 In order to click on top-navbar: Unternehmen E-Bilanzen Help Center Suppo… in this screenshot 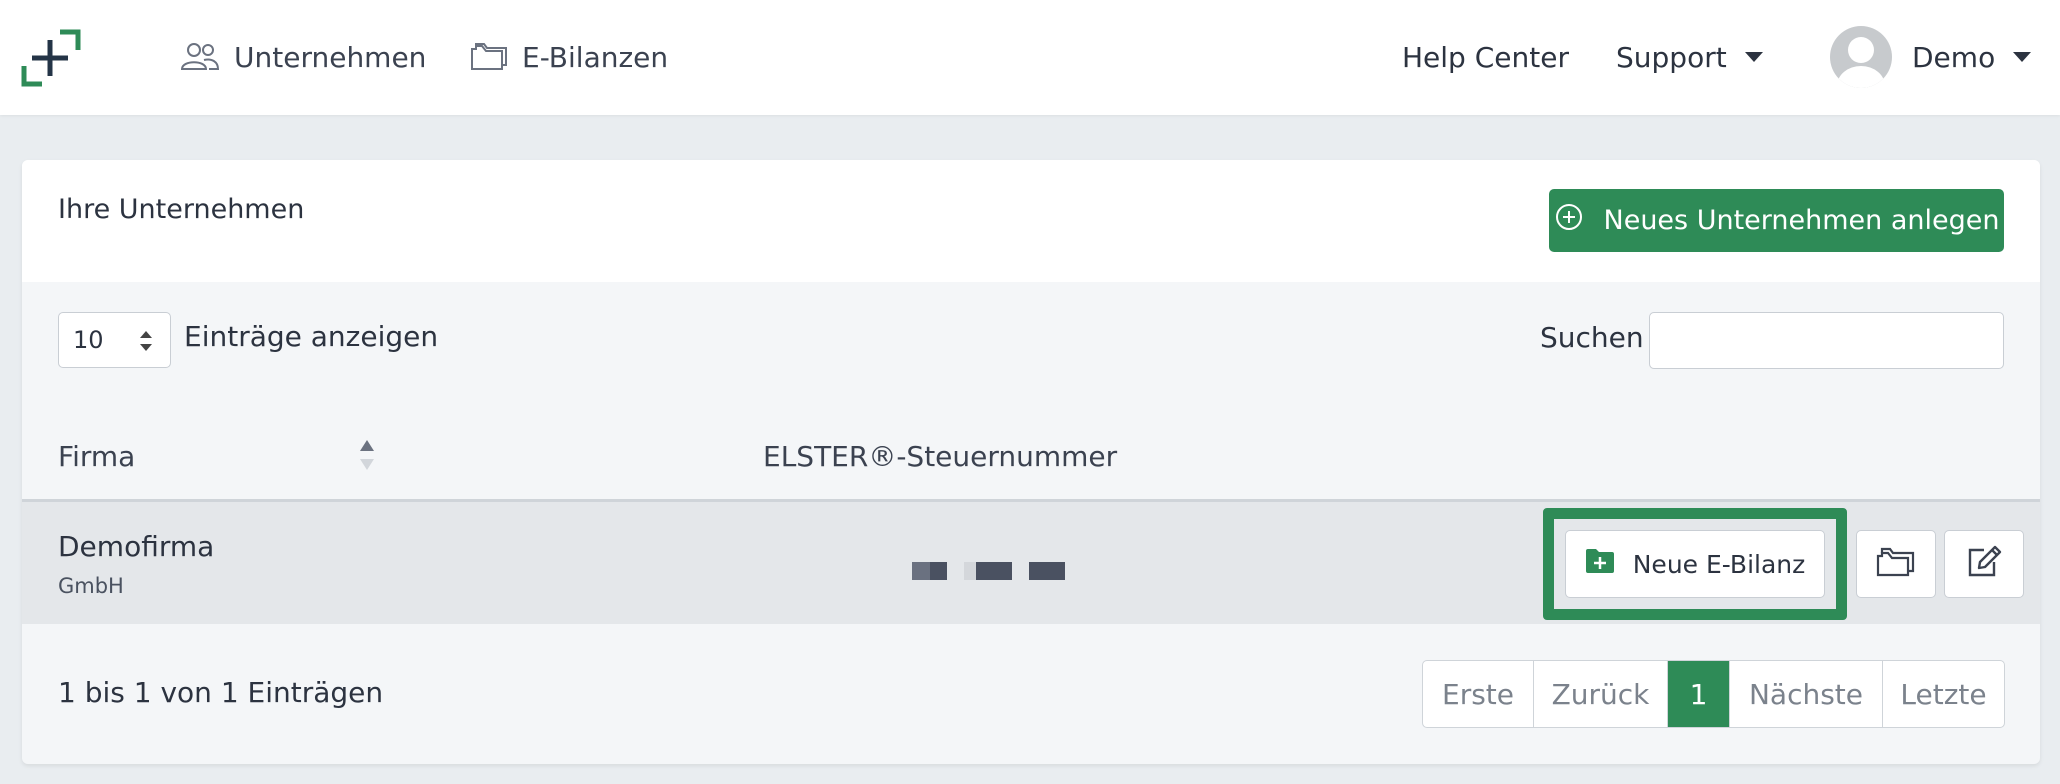, I will do `click(1030, 57)`.